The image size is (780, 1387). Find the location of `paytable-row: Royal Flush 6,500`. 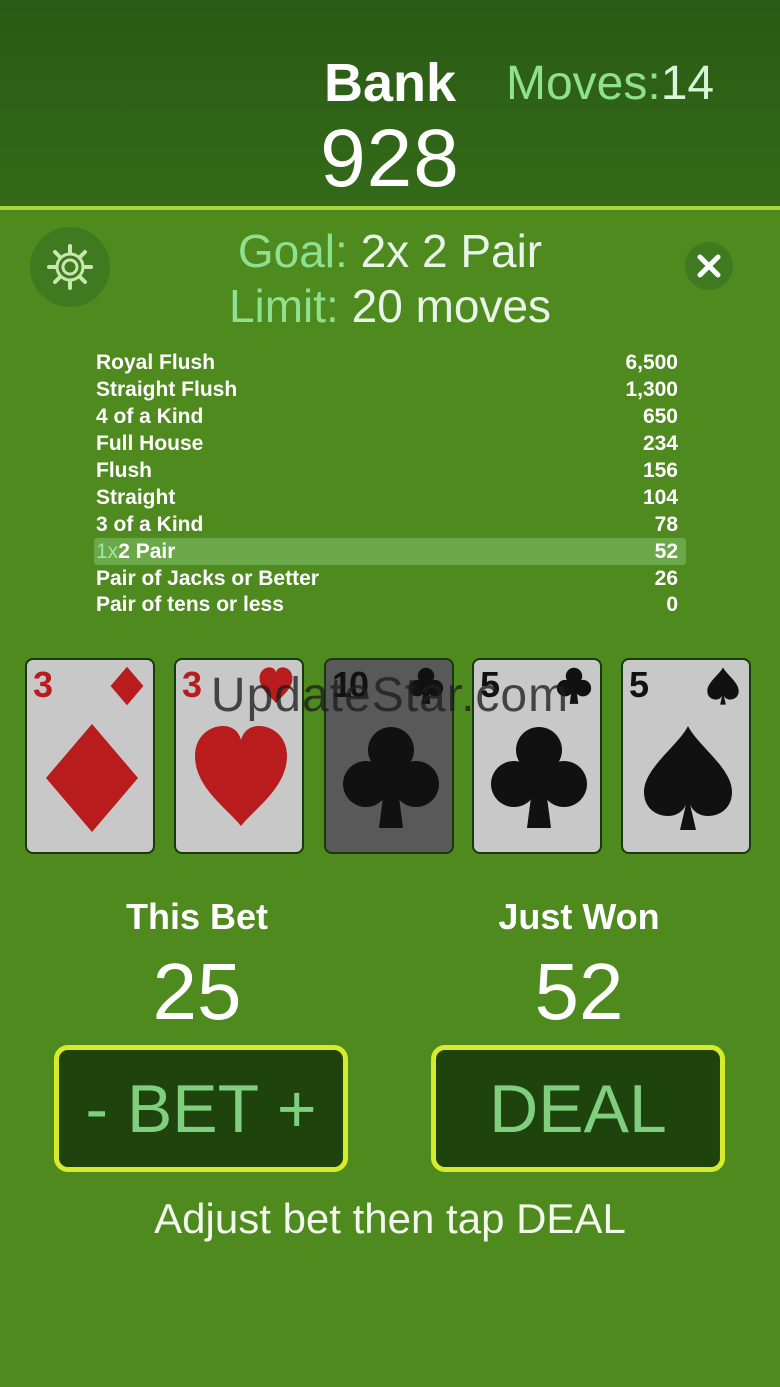

paytable-row: Royal Flush 6,500 is located at coordinates (390, 363).